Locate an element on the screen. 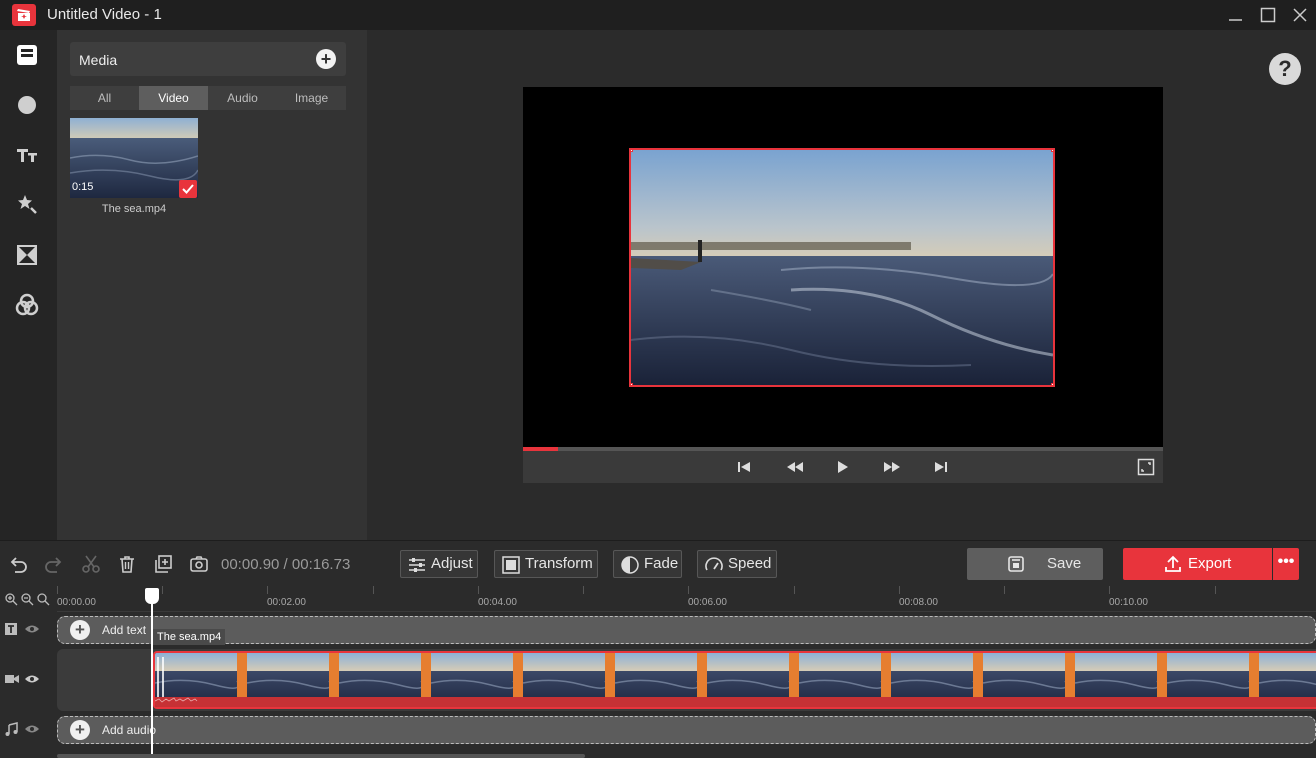 The image size is (1316, 758). window-title: Untitled Video - 1 is located at coordinates (104, 14).